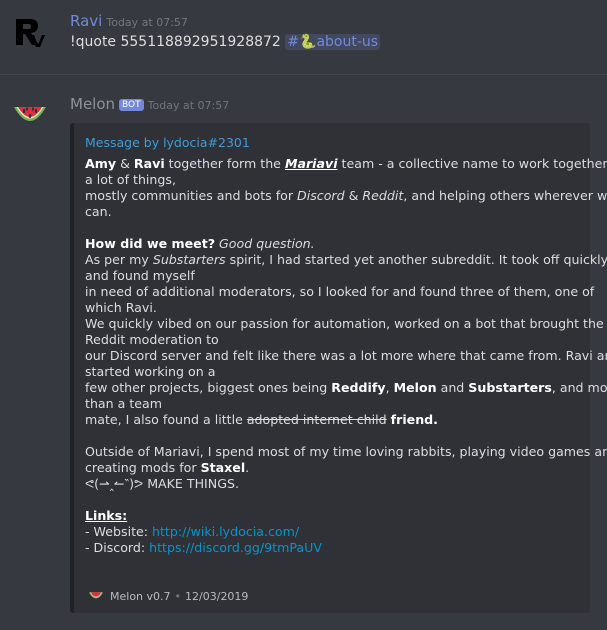  What do you see at coordinates (92, 104) in the screenshot?
I see `author-name: Melon` at bounding box center [92, 104].